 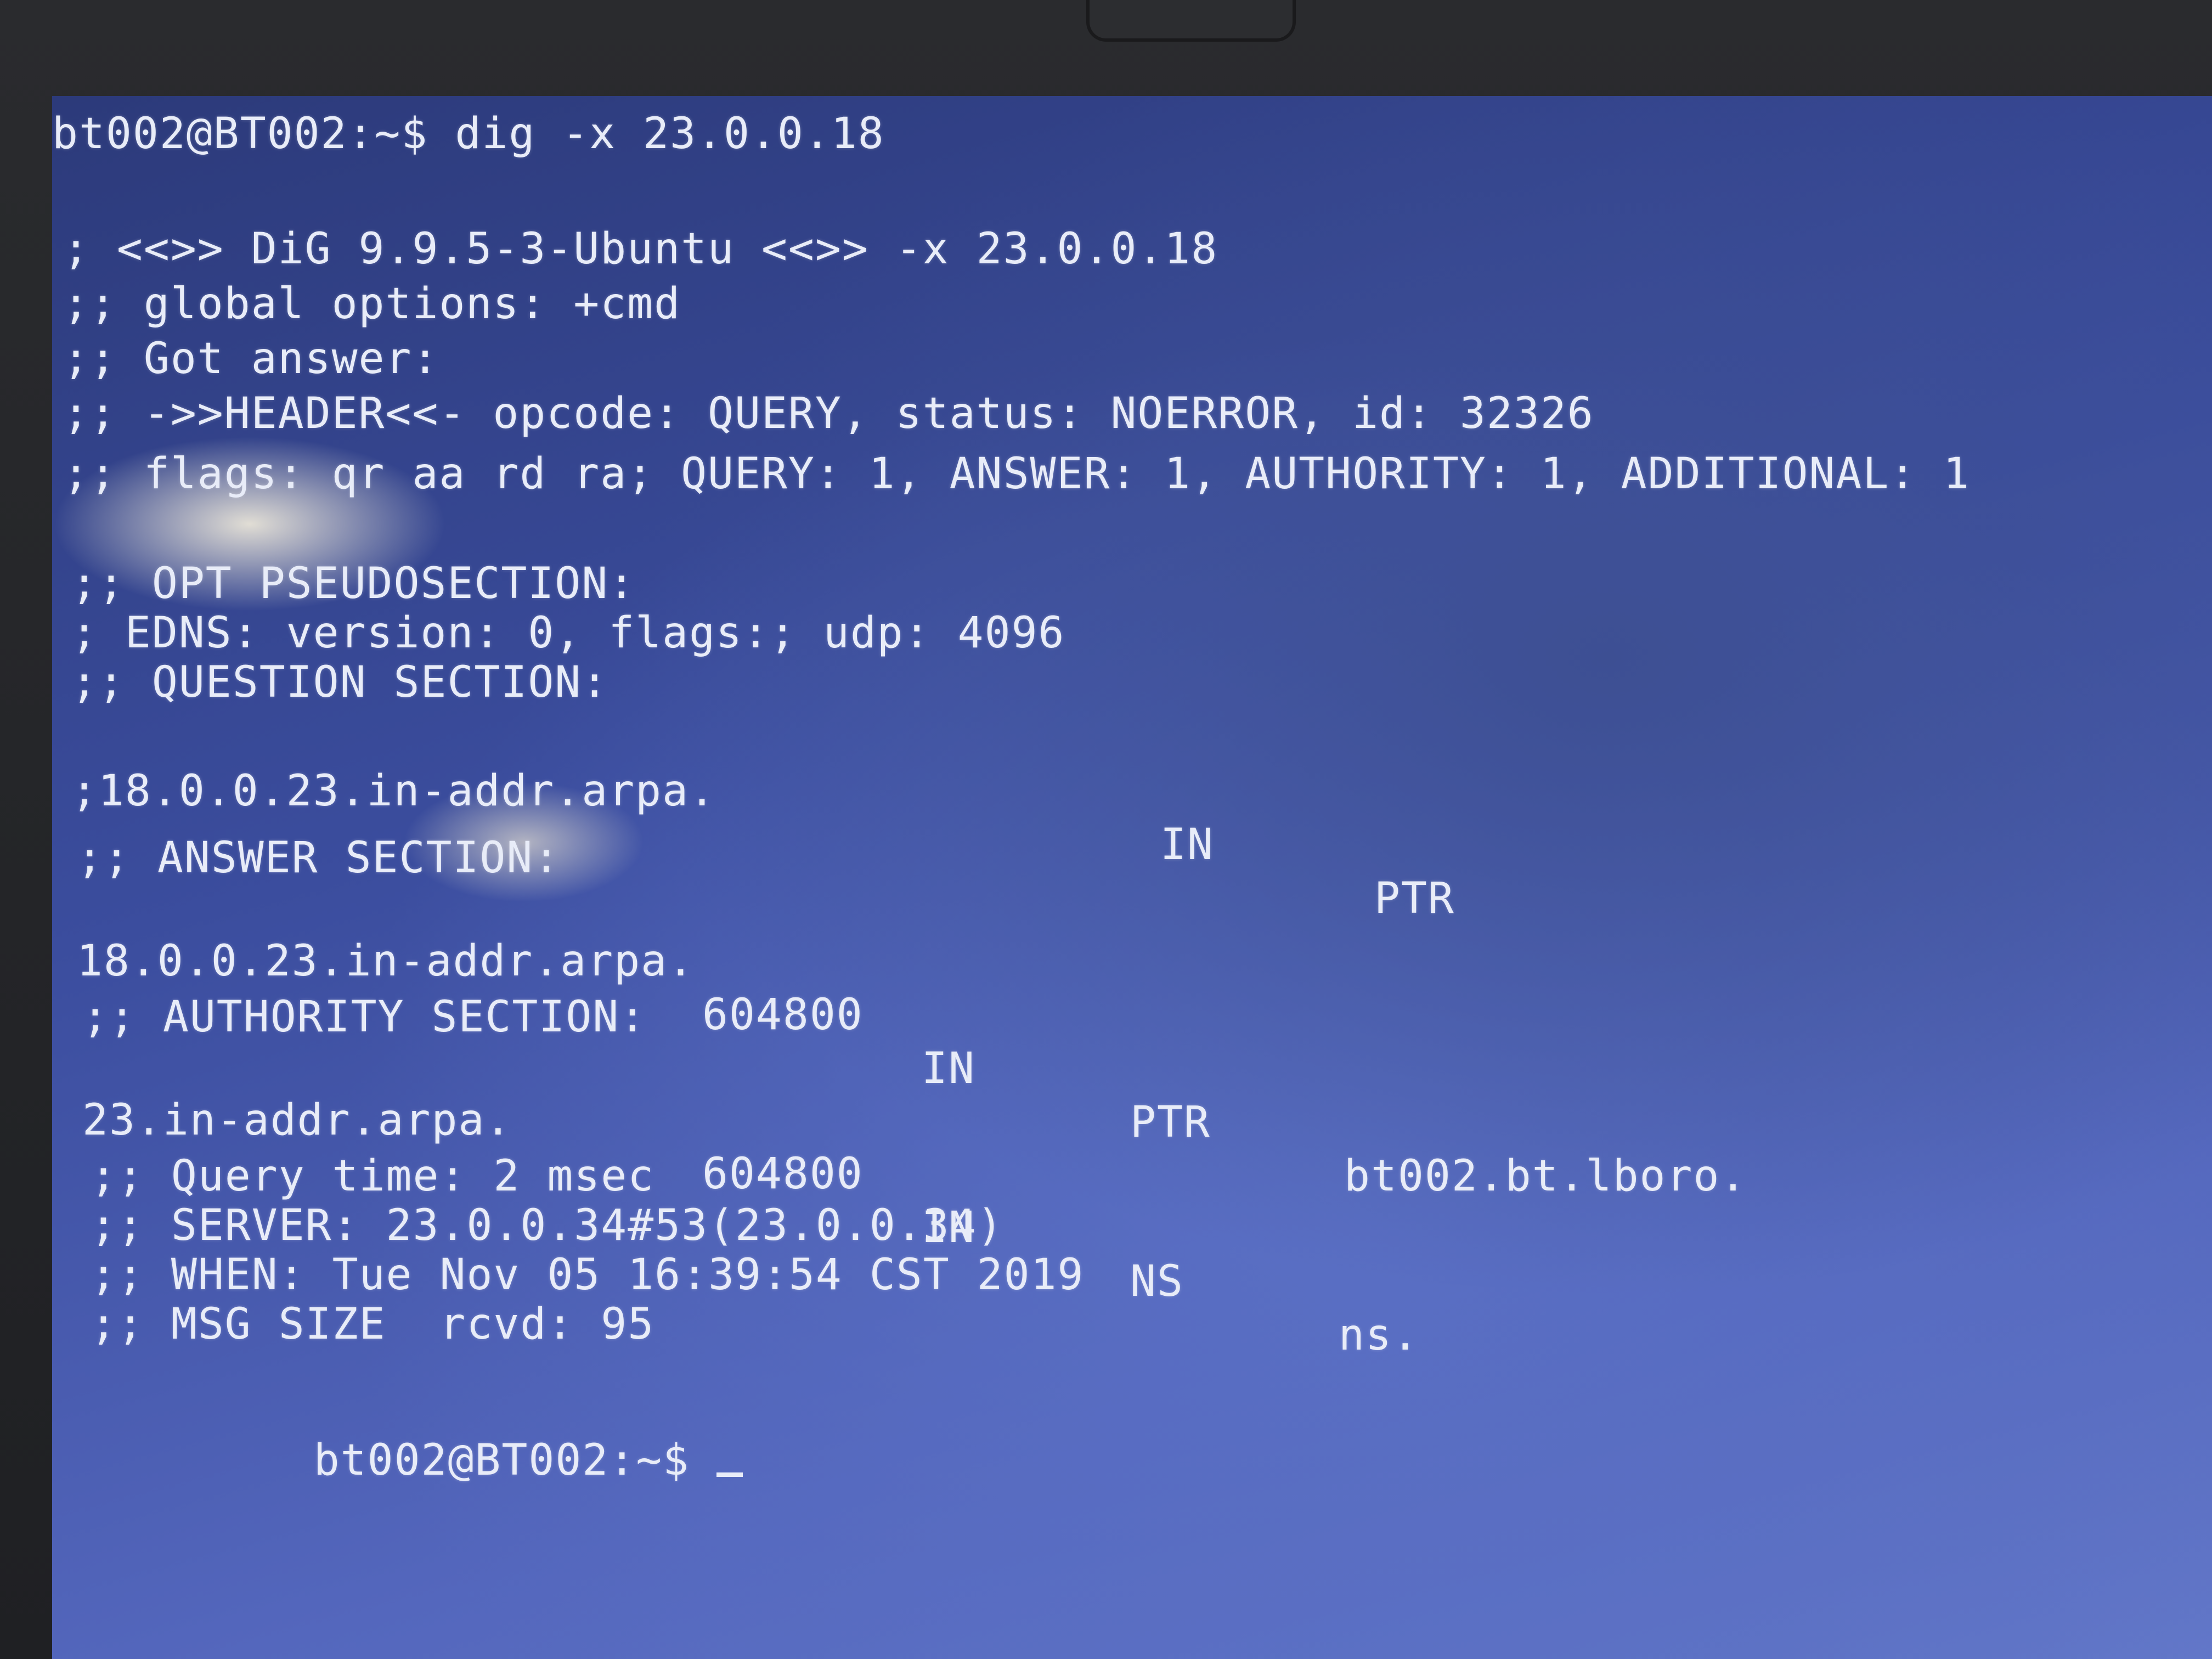 I want to click on authority-section-heading: ;; AUTHORITY SECTION:, so click(x=364, y=1017).